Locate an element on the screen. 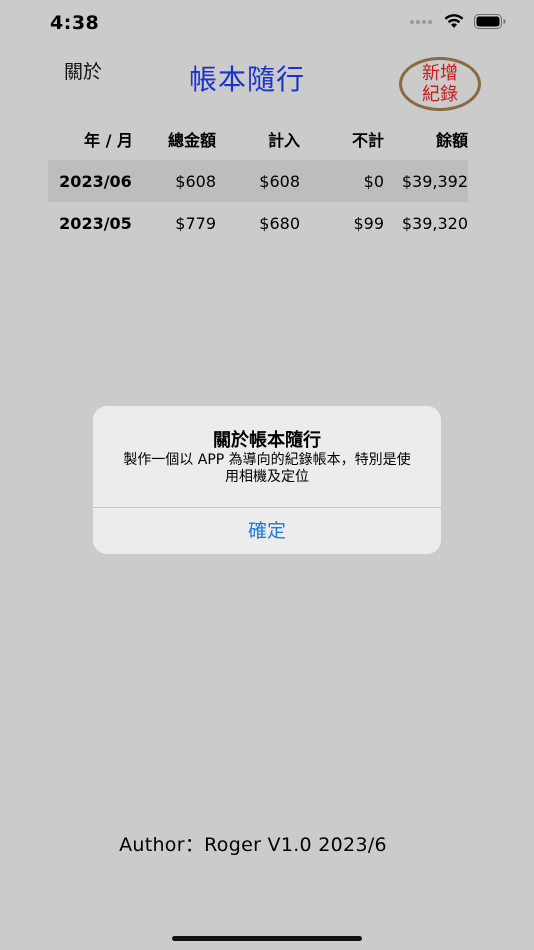  alert-message: 製作一個以 APP 為導向的紀錄帳本，特別是使用相機及定位 is located at coordinates (267, 468).